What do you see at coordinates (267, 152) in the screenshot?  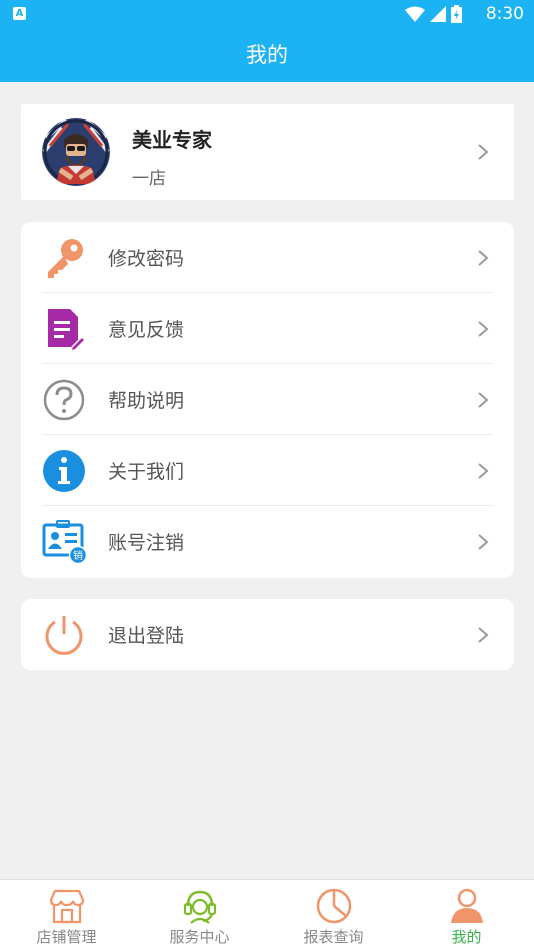 I see `profile-card: 美业专家 一店` at bounding box center [267, 152].